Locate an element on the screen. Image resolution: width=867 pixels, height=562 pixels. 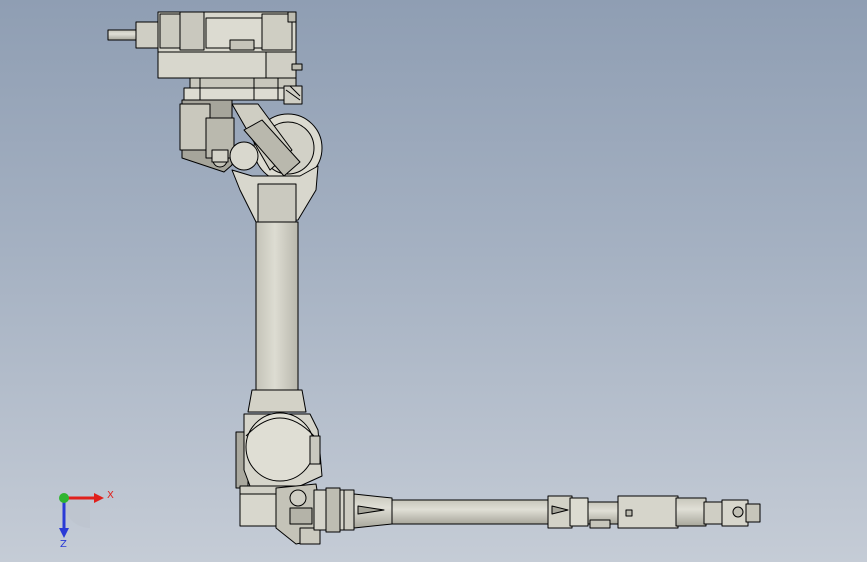
base-block is located at coordinates (230, 45).